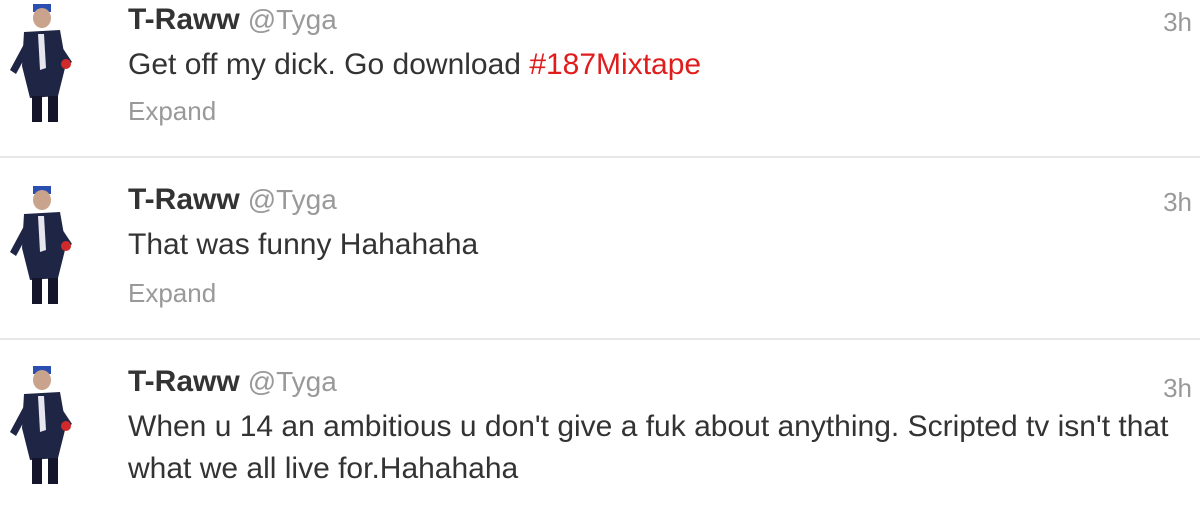 Image resolution: width=1200 pixels, height=506 pixels. What do you see at coordinates (615, 64) in the screenshot?
I see `hashtag-link: #187Mixtape` at bounding box center [615, 64].